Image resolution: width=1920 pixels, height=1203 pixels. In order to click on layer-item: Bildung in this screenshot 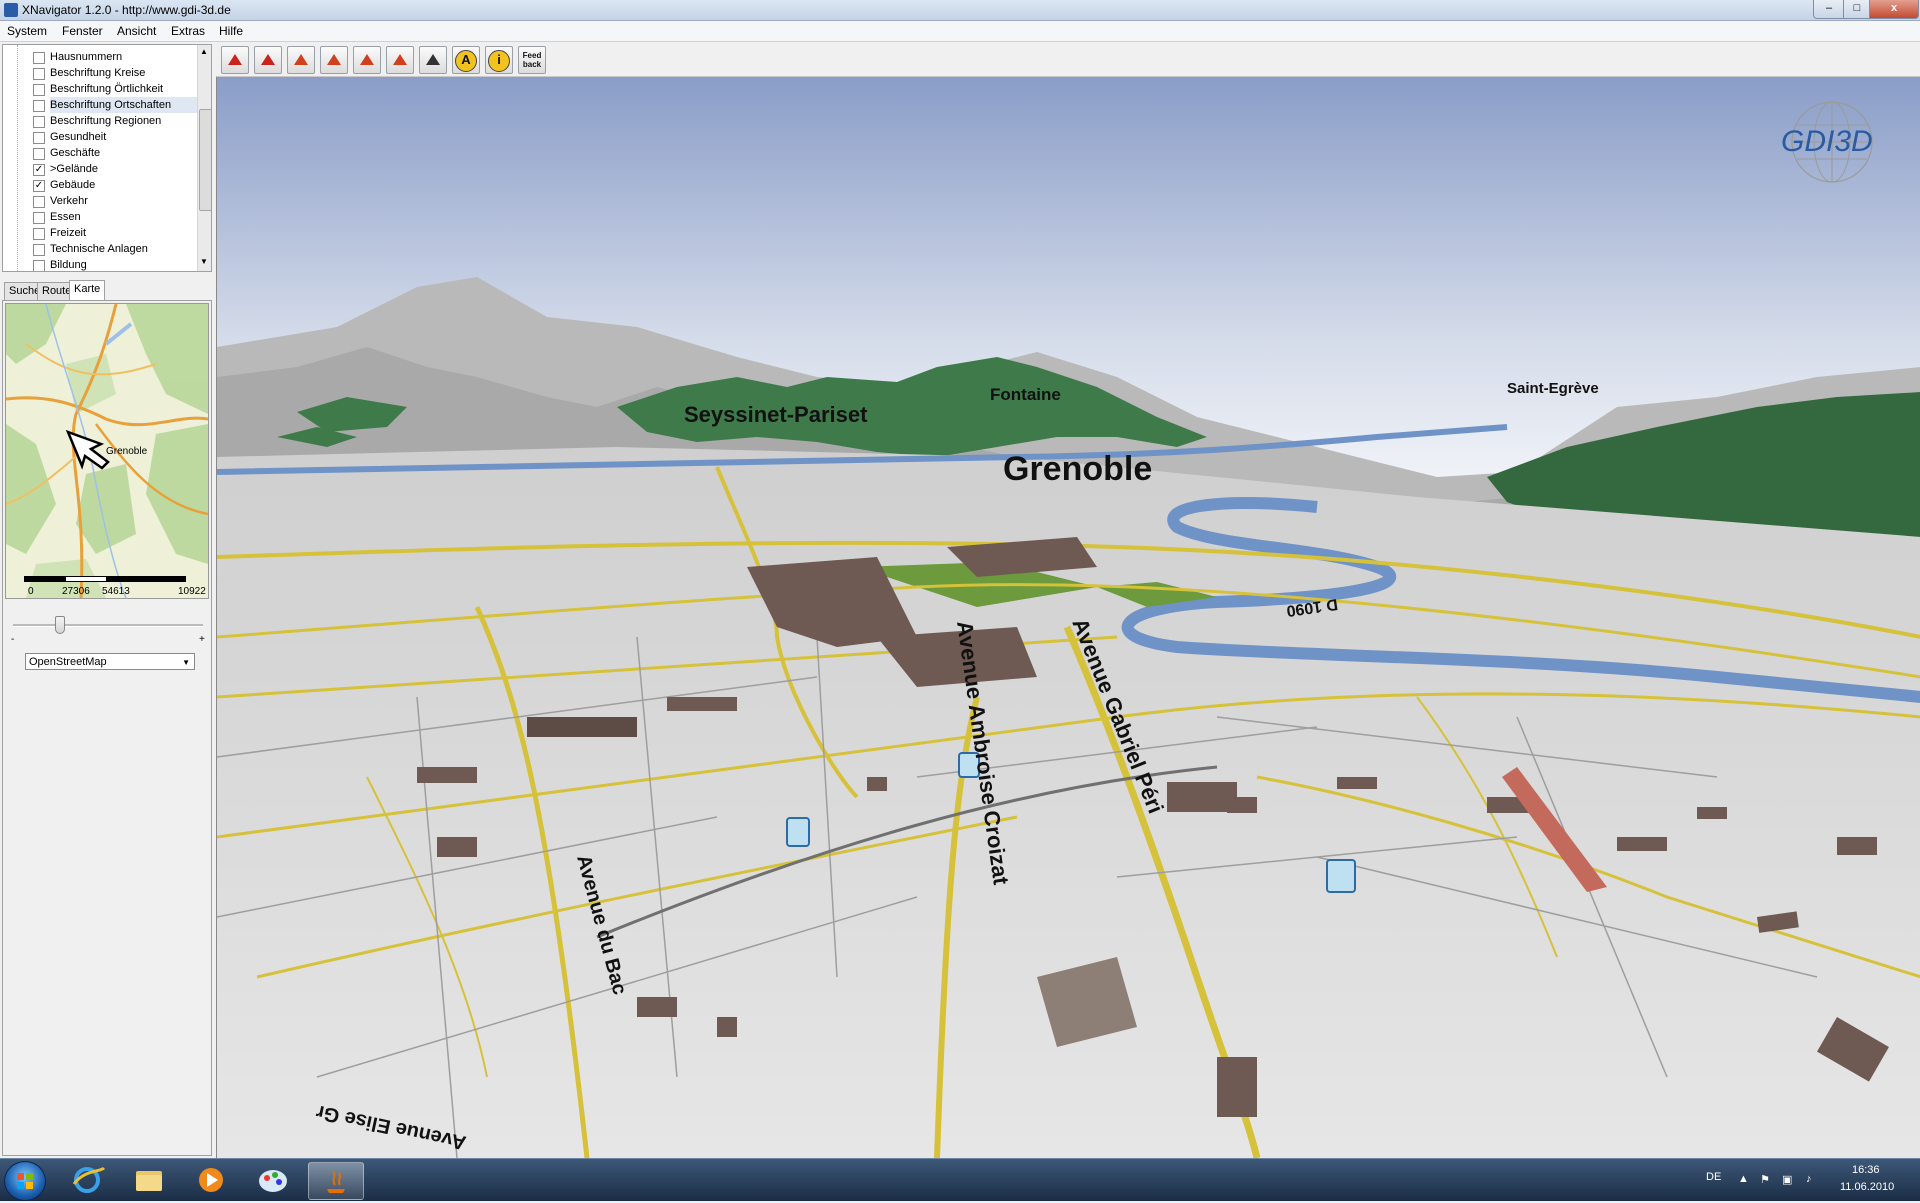, I will do `click(118, 264)`.